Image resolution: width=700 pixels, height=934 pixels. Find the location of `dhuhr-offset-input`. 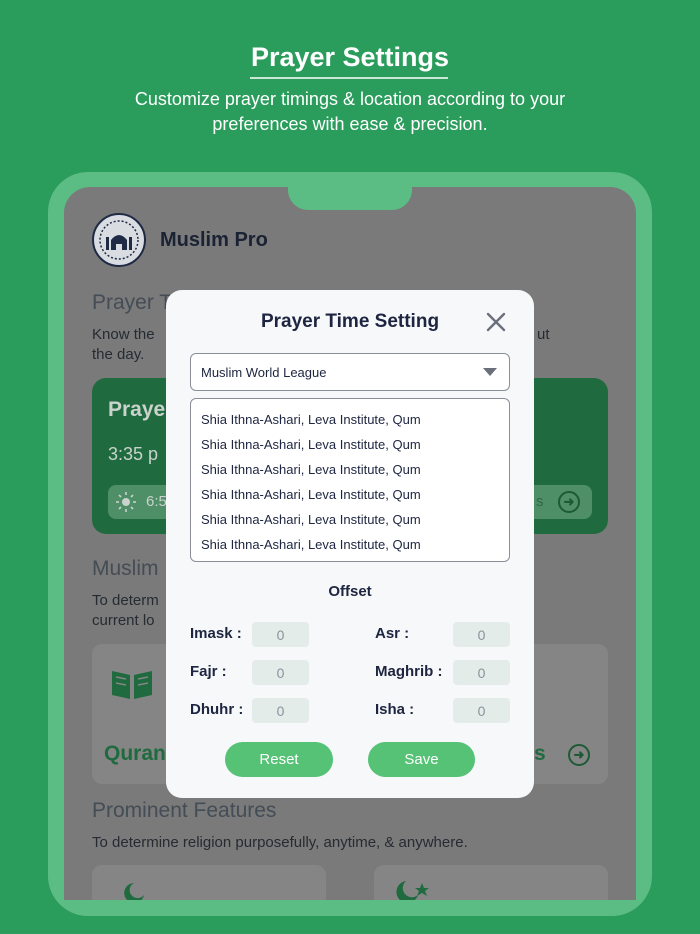

dhuhr-offset-input is located at coordinates (280, 710).